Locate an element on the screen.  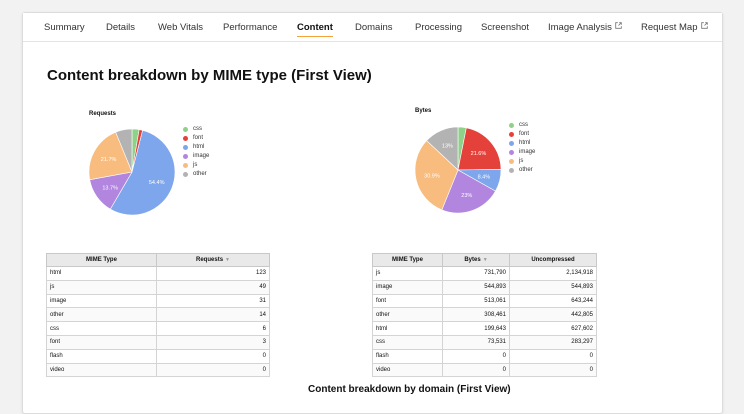
column-header-requests: Requests ▼ is located at coordinates (213, 260).